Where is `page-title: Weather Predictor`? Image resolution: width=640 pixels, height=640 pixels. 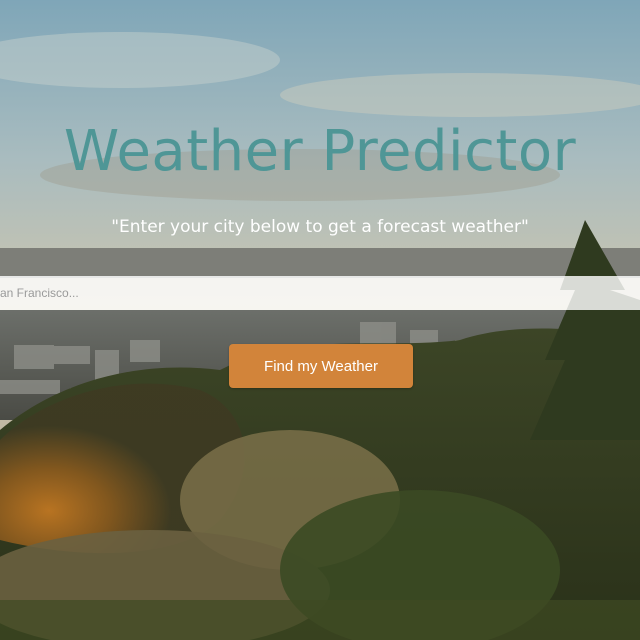 page-title: Weather Predictor is located at coordinates (320, 151).